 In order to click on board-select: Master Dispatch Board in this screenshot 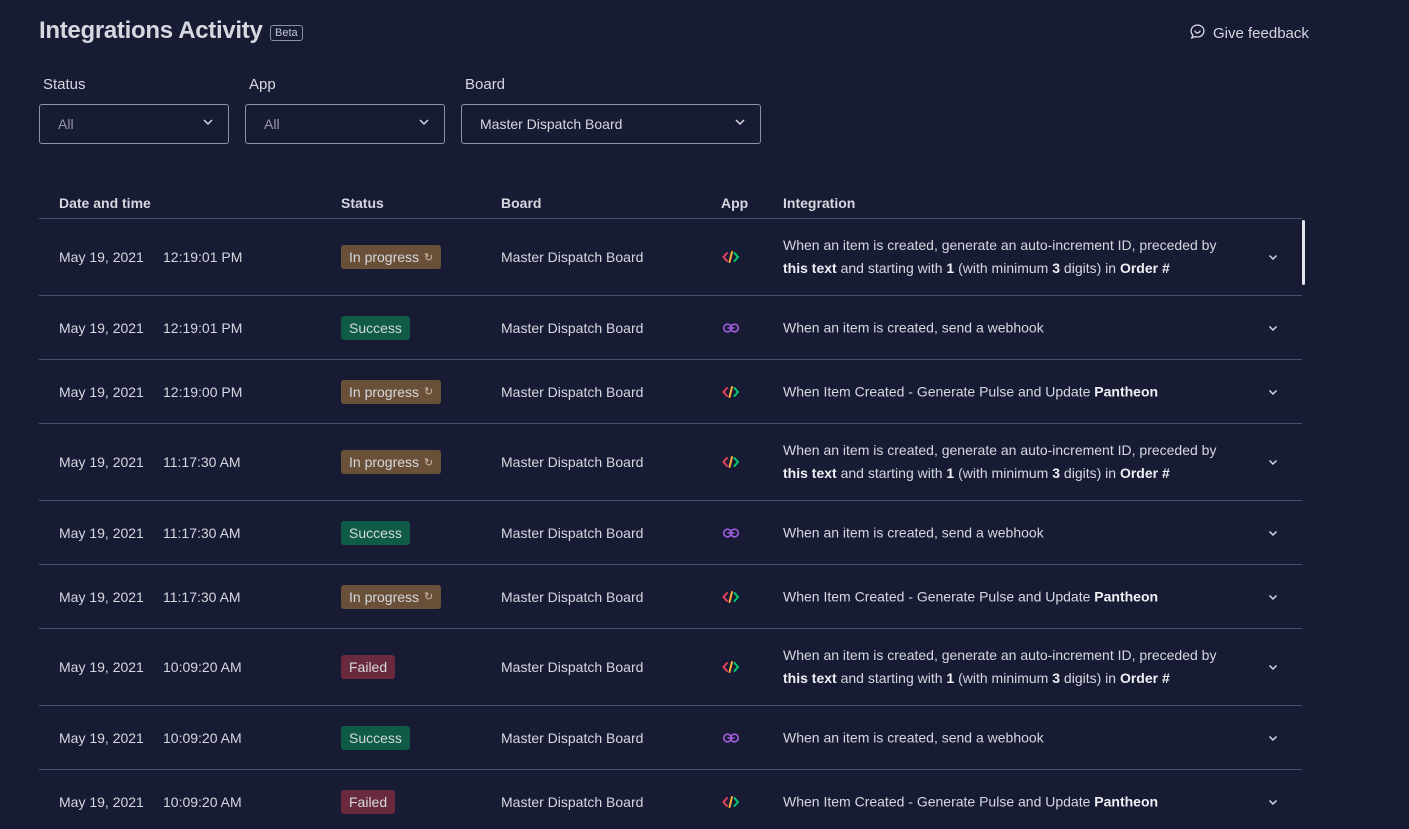, I will do `click(611, 124)`.